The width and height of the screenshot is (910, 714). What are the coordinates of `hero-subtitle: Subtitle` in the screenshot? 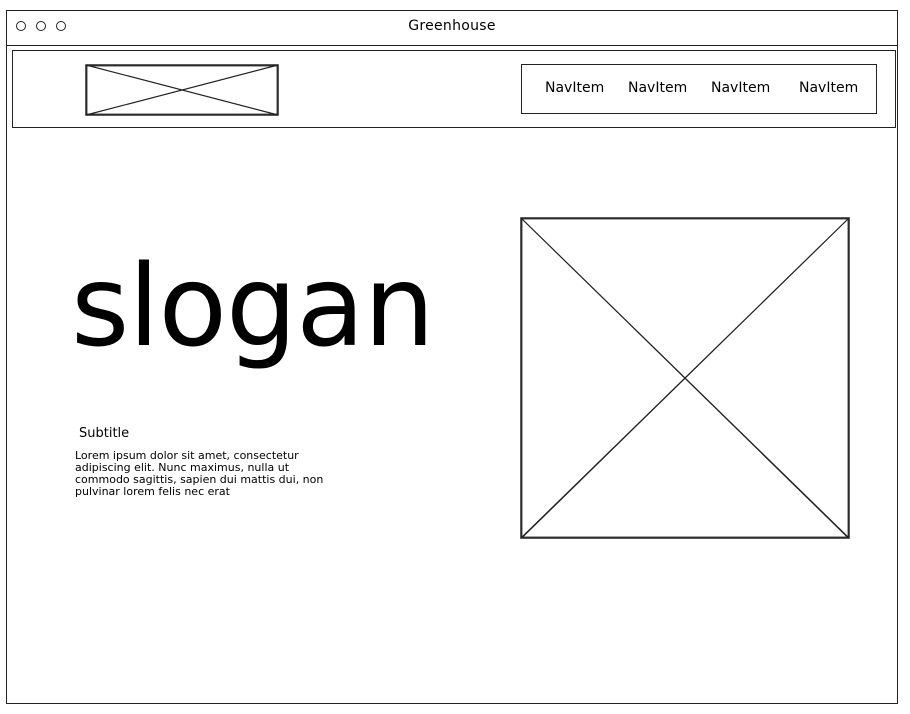 It's located at (104, 433).